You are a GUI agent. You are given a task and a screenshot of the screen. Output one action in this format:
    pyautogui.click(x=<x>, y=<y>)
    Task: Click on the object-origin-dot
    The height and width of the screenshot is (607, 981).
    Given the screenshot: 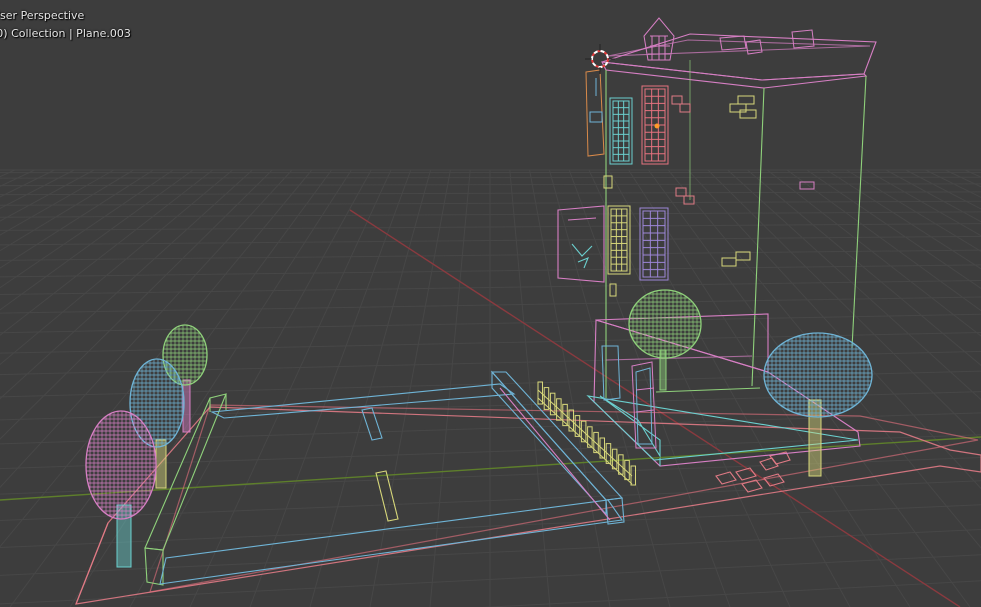 What is the action you would take?
    pyautogui.click(x=657, y=126)
    